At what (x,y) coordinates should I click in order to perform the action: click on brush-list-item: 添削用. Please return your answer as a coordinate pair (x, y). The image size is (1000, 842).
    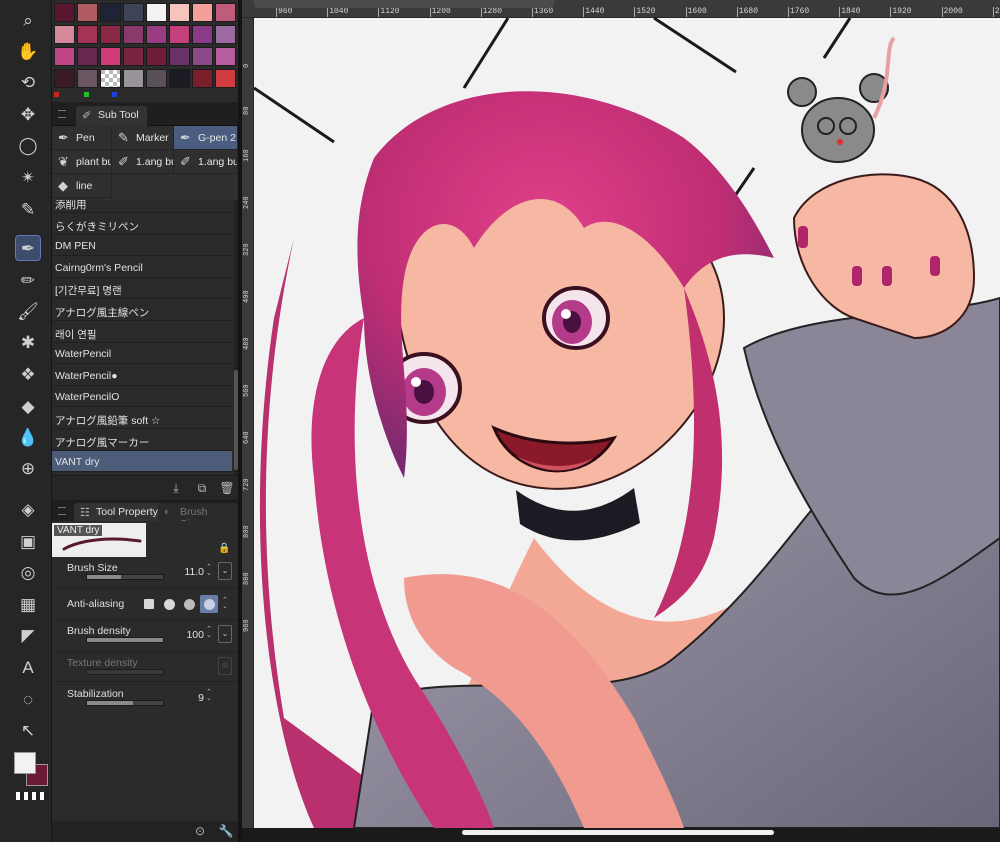
    Looking at the image, I should click on (142, 206).